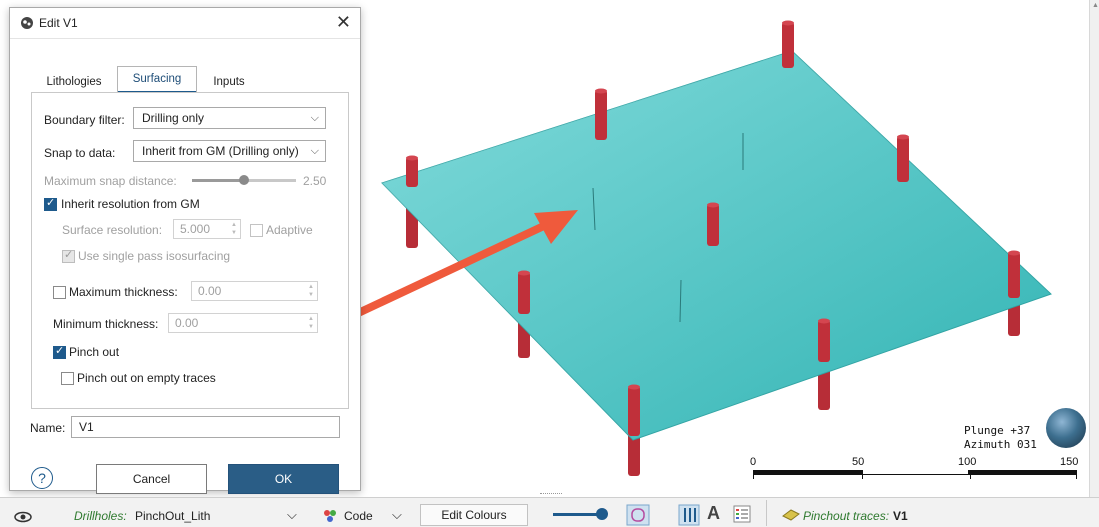 The image size is (1099, 527). What do you see at coordinates (86, 427) in the screenshot?
I see `name-input-value: V1` at bounding box center [86, 427].